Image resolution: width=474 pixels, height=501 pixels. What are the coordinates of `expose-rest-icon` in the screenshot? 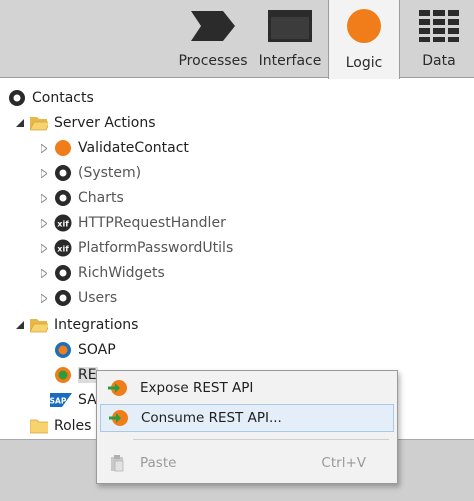 It's located at (117, 388).